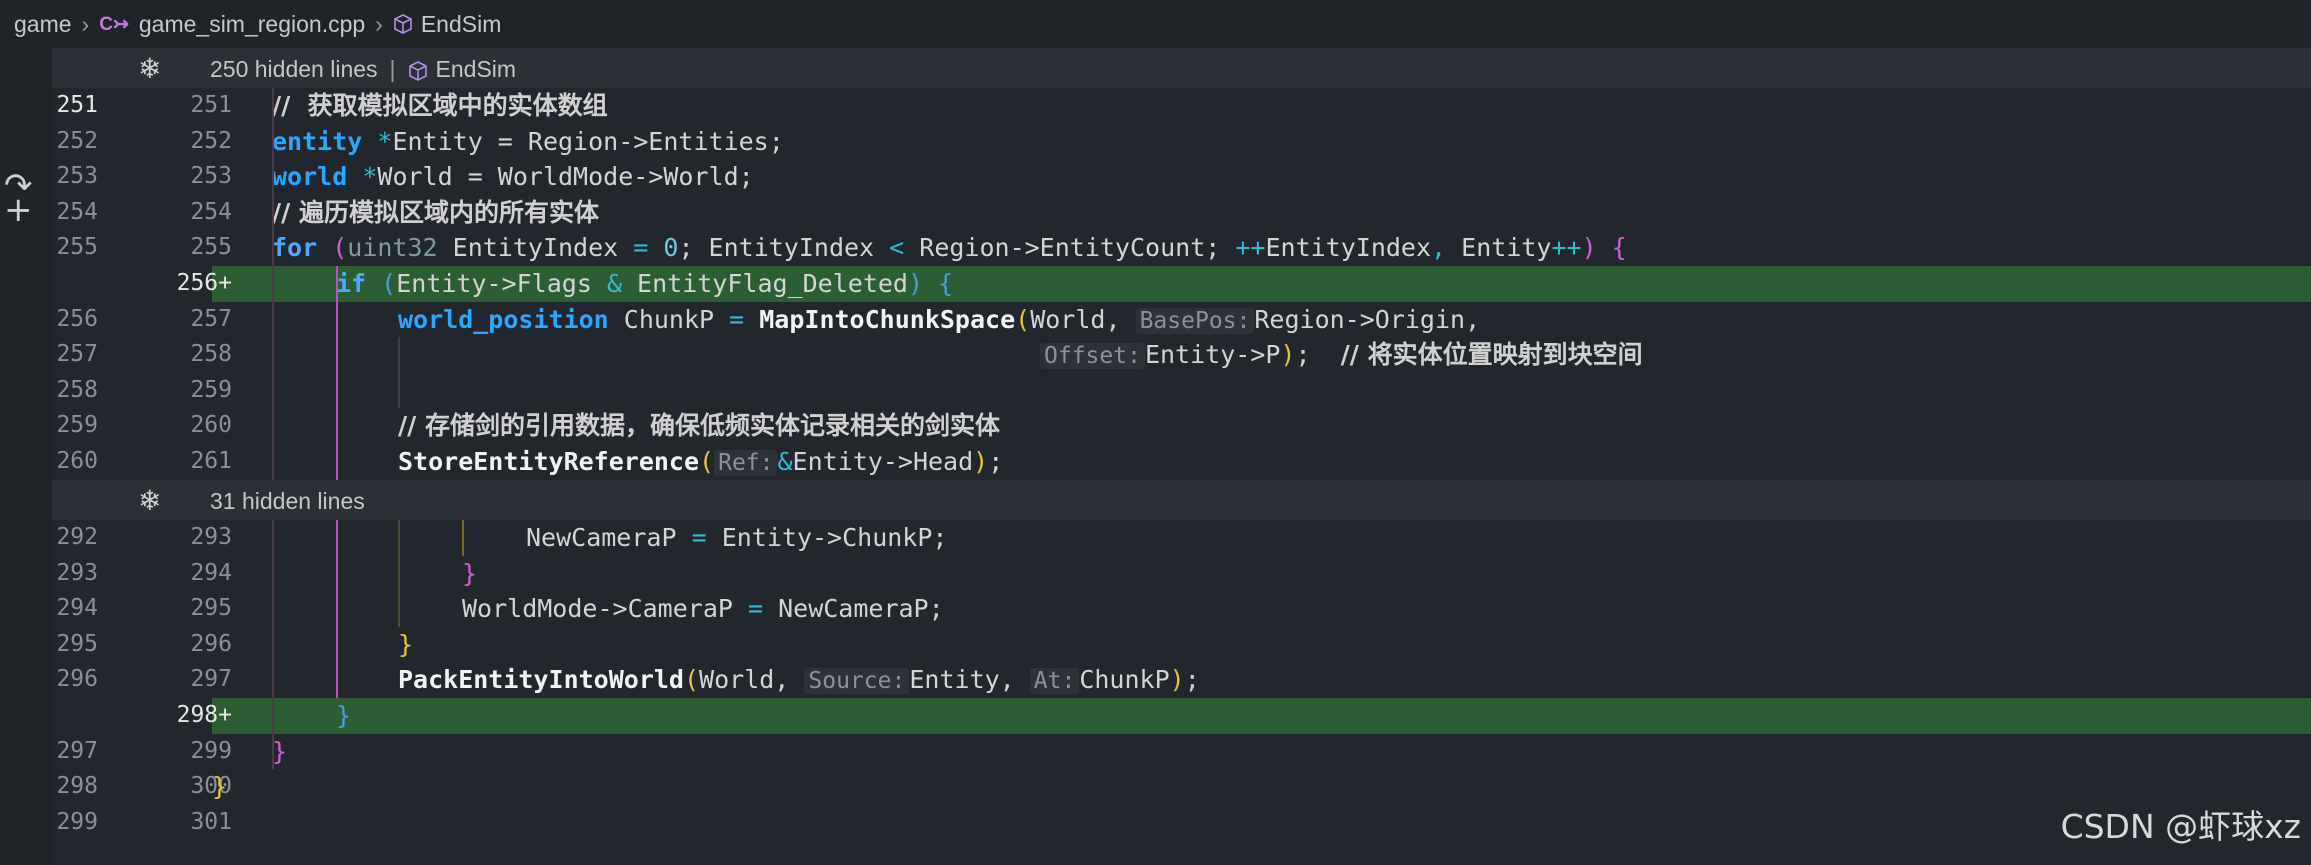  I want to click on stage-hunk-icon: +, so click(18, 210).